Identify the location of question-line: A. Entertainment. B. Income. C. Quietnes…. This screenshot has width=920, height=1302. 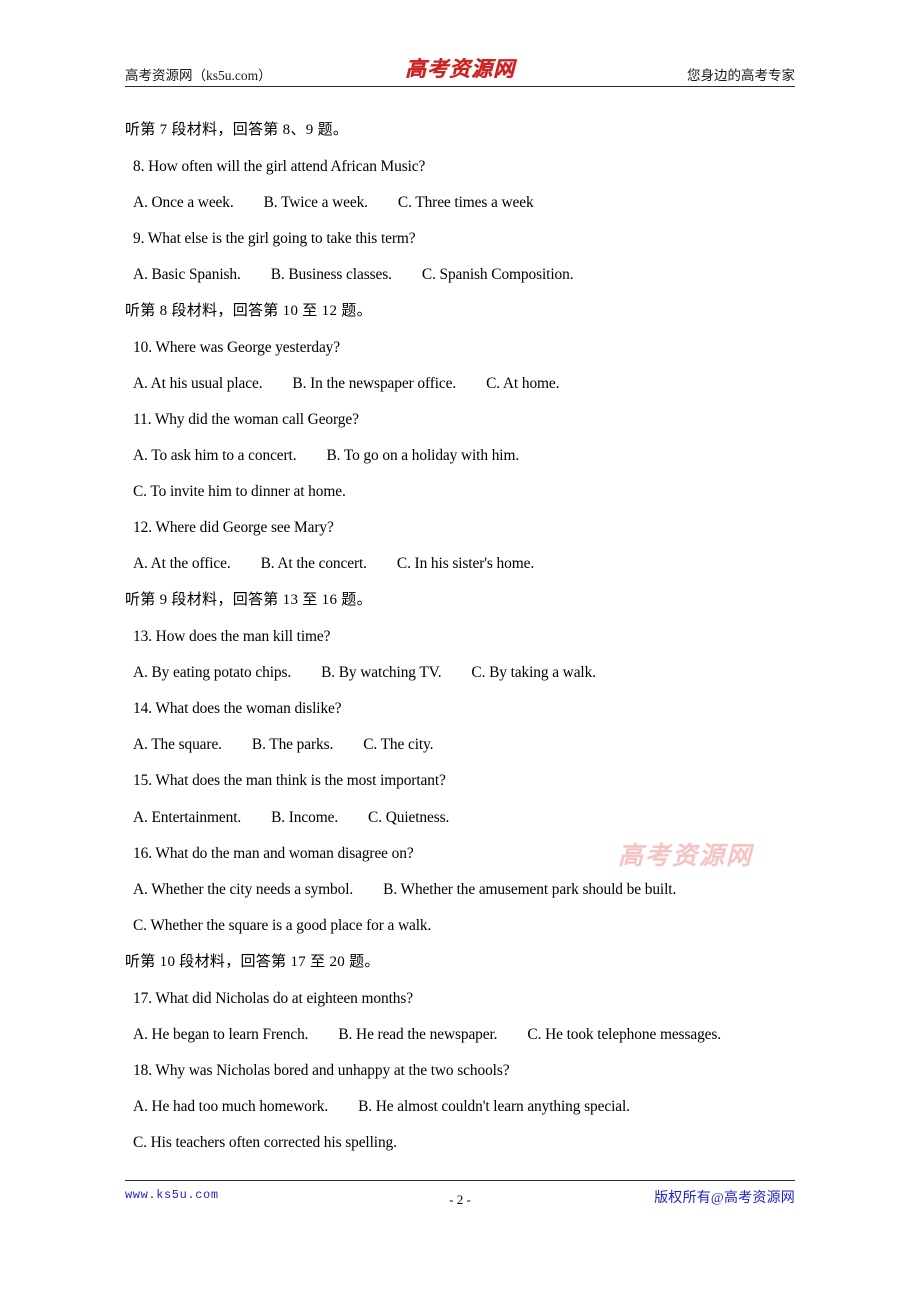
(291, 817).